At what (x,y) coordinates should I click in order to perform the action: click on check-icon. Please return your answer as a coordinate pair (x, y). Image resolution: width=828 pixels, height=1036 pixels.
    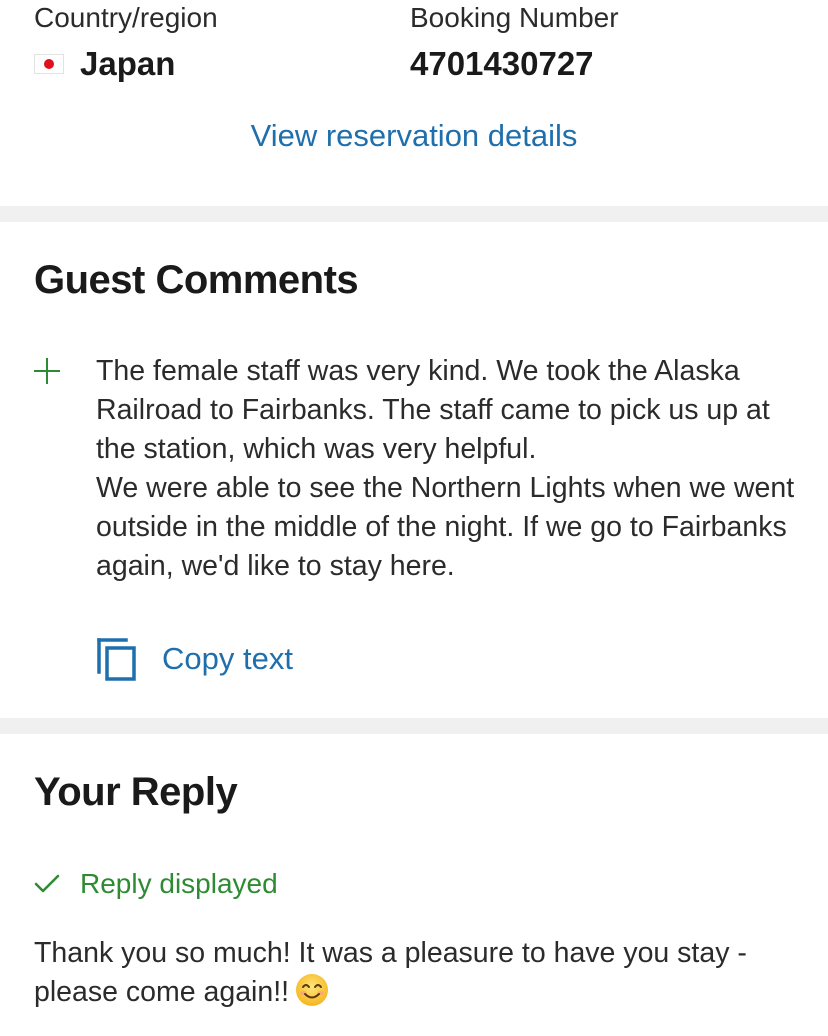
    Looking at the image, I should click on (47, 883).